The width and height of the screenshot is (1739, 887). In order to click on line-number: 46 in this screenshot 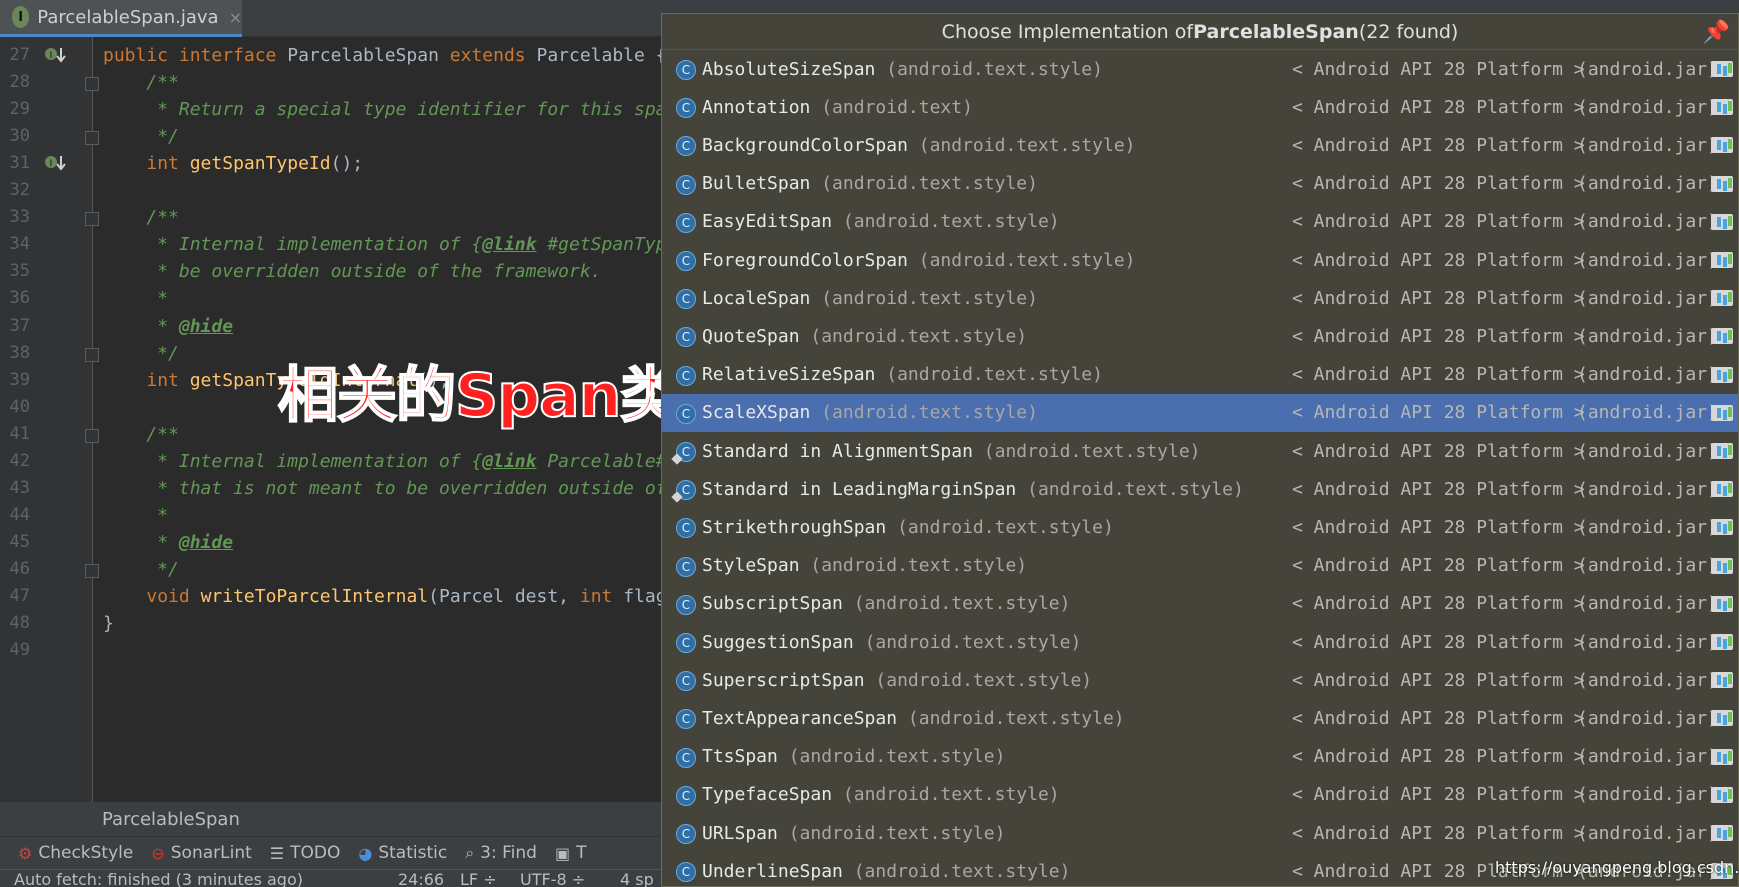, I will do `click(19, 568)`.